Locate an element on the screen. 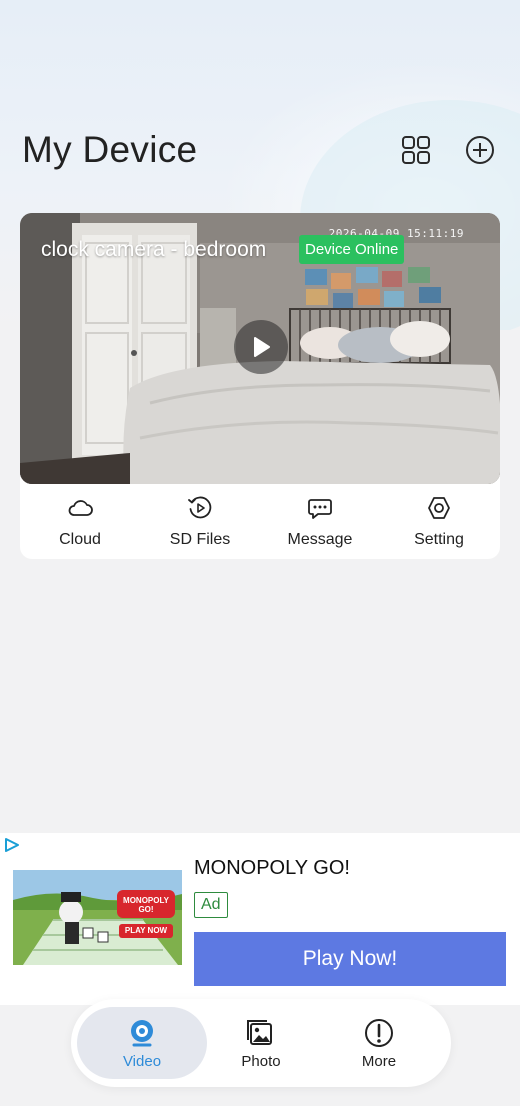  bottom-navigation: Video Photo More is located at coordinates (261, 1043).